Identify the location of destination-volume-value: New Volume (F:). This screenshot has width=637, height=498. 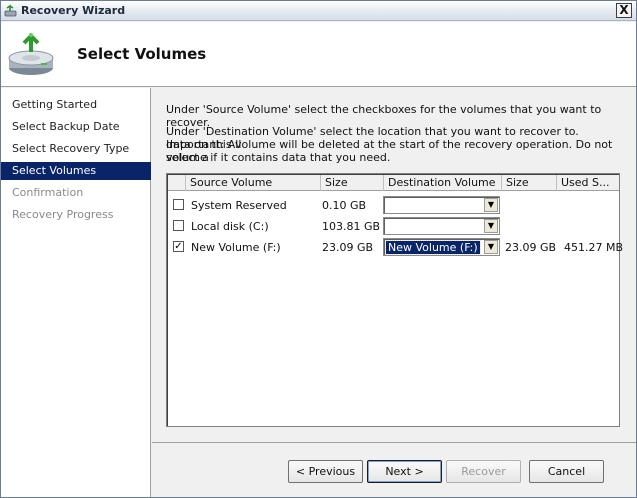
(433, 247).